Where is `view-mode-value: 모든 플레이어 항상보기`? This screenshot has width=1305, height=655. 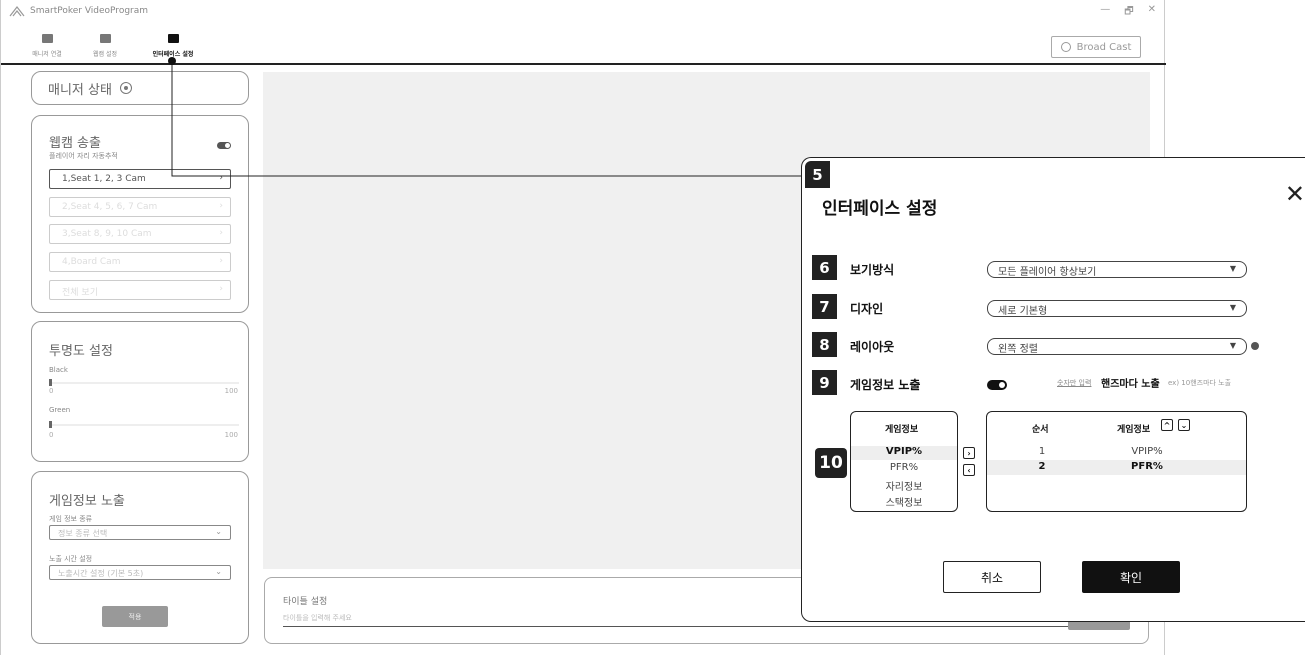
view-mode-value: 모든 플레이어 항상보기 is located at coordinates (1047, 272).